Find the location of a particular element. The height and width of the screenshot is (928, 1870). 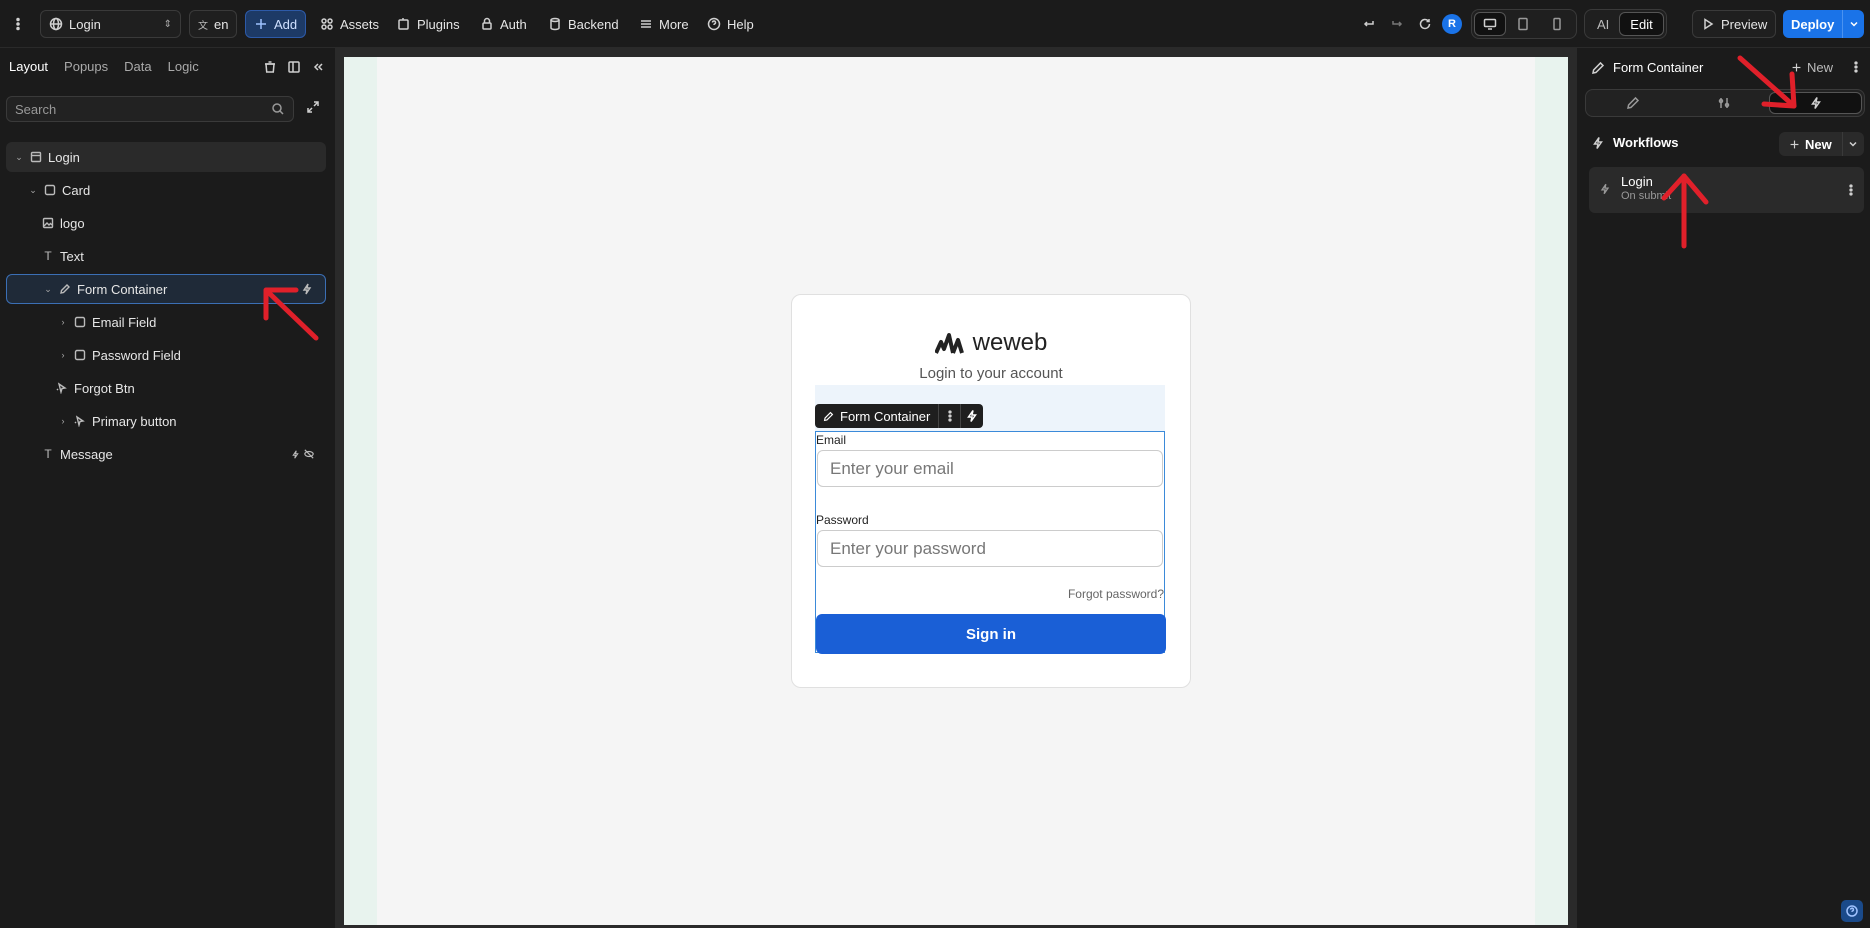

new-workflow-button-group: New is located at coordinates (1821, 144).